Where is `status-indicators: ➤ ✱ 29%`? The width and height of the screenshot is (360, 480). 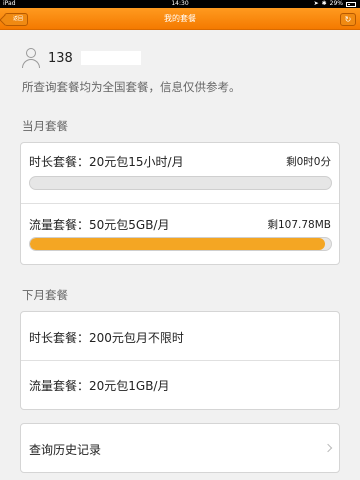 status-indicators: ➤ ✱ 29% is located at coordinates (335, 4).